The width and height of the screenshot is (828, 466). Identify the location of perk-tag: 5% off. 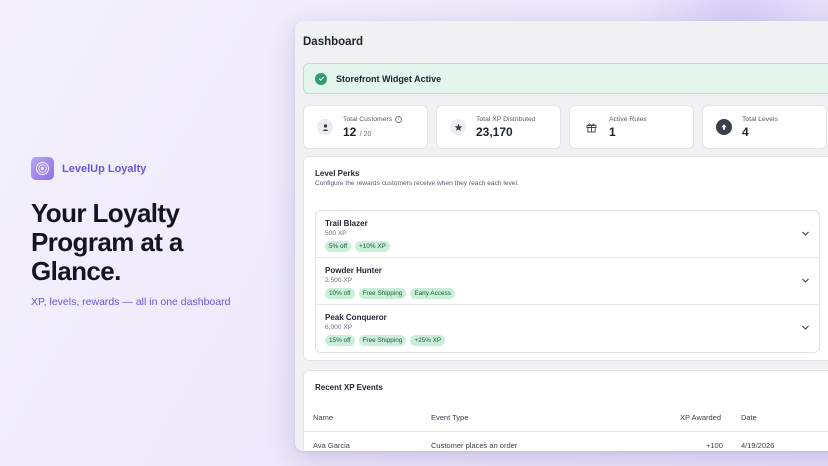
(338, 246).